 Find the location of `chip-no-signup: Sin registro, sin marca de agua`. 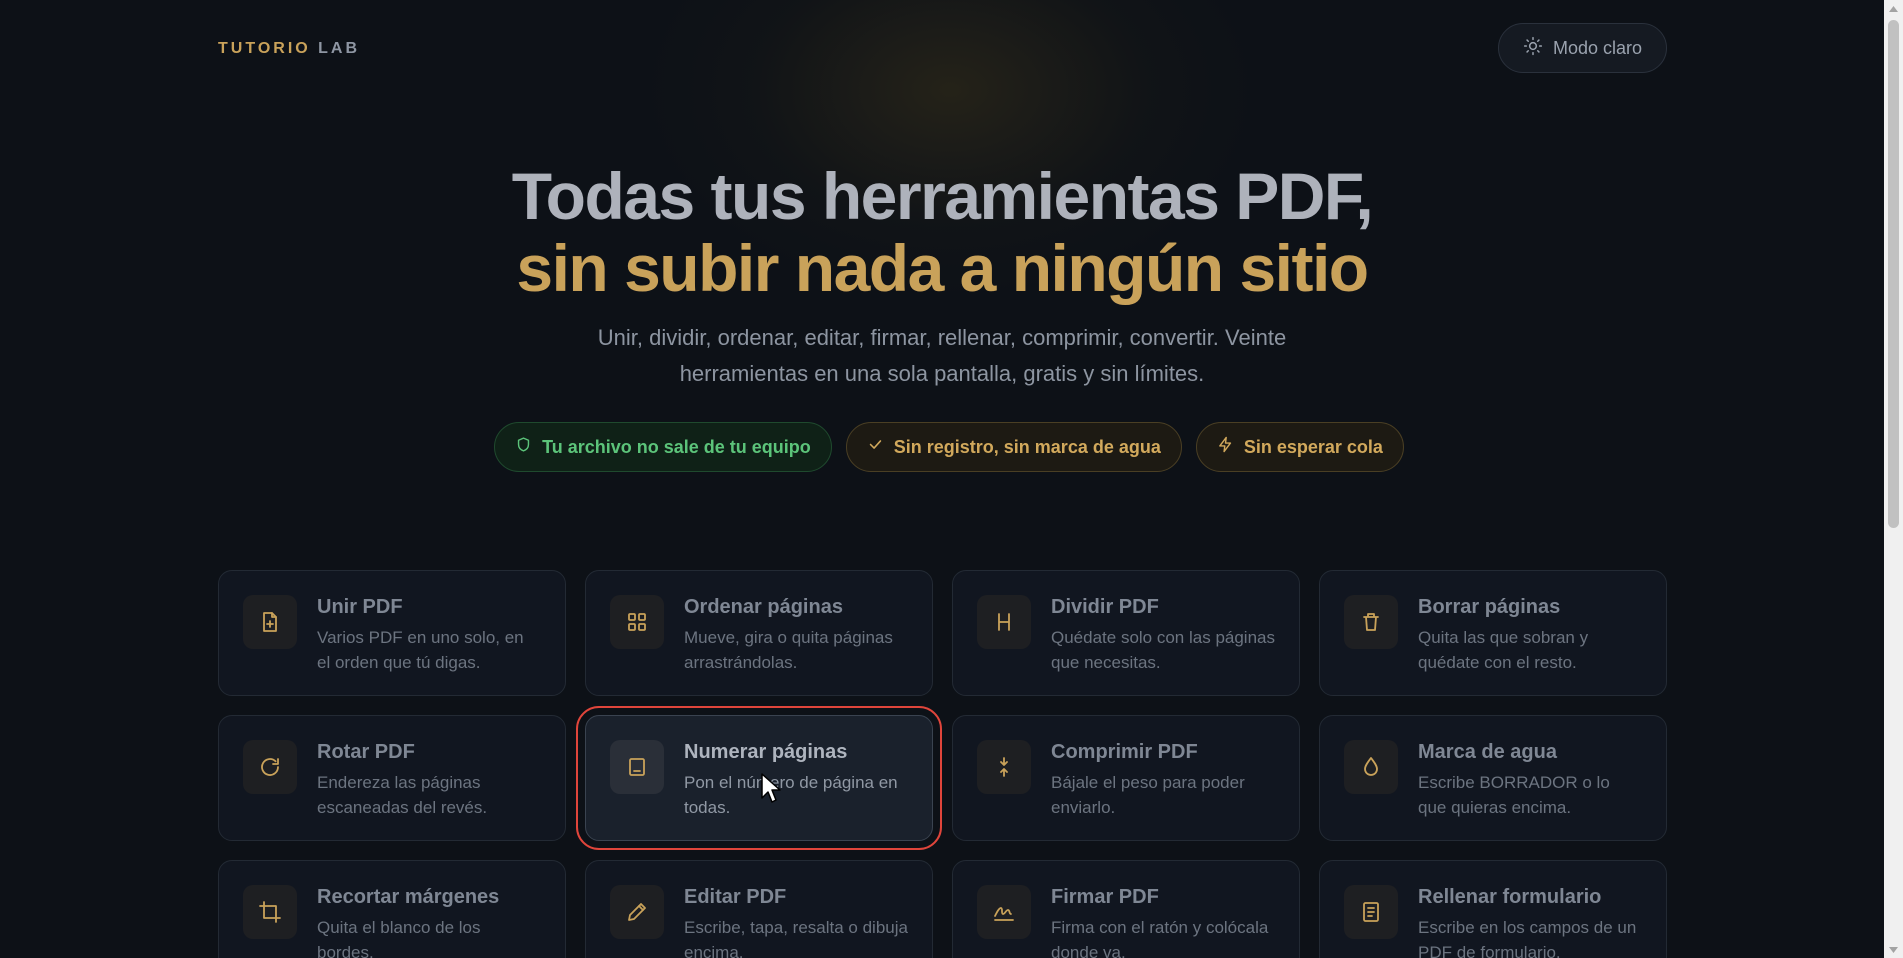

chip-no-signup: Sin registro, sin marca de agua is located at coordinates (1013, 447).